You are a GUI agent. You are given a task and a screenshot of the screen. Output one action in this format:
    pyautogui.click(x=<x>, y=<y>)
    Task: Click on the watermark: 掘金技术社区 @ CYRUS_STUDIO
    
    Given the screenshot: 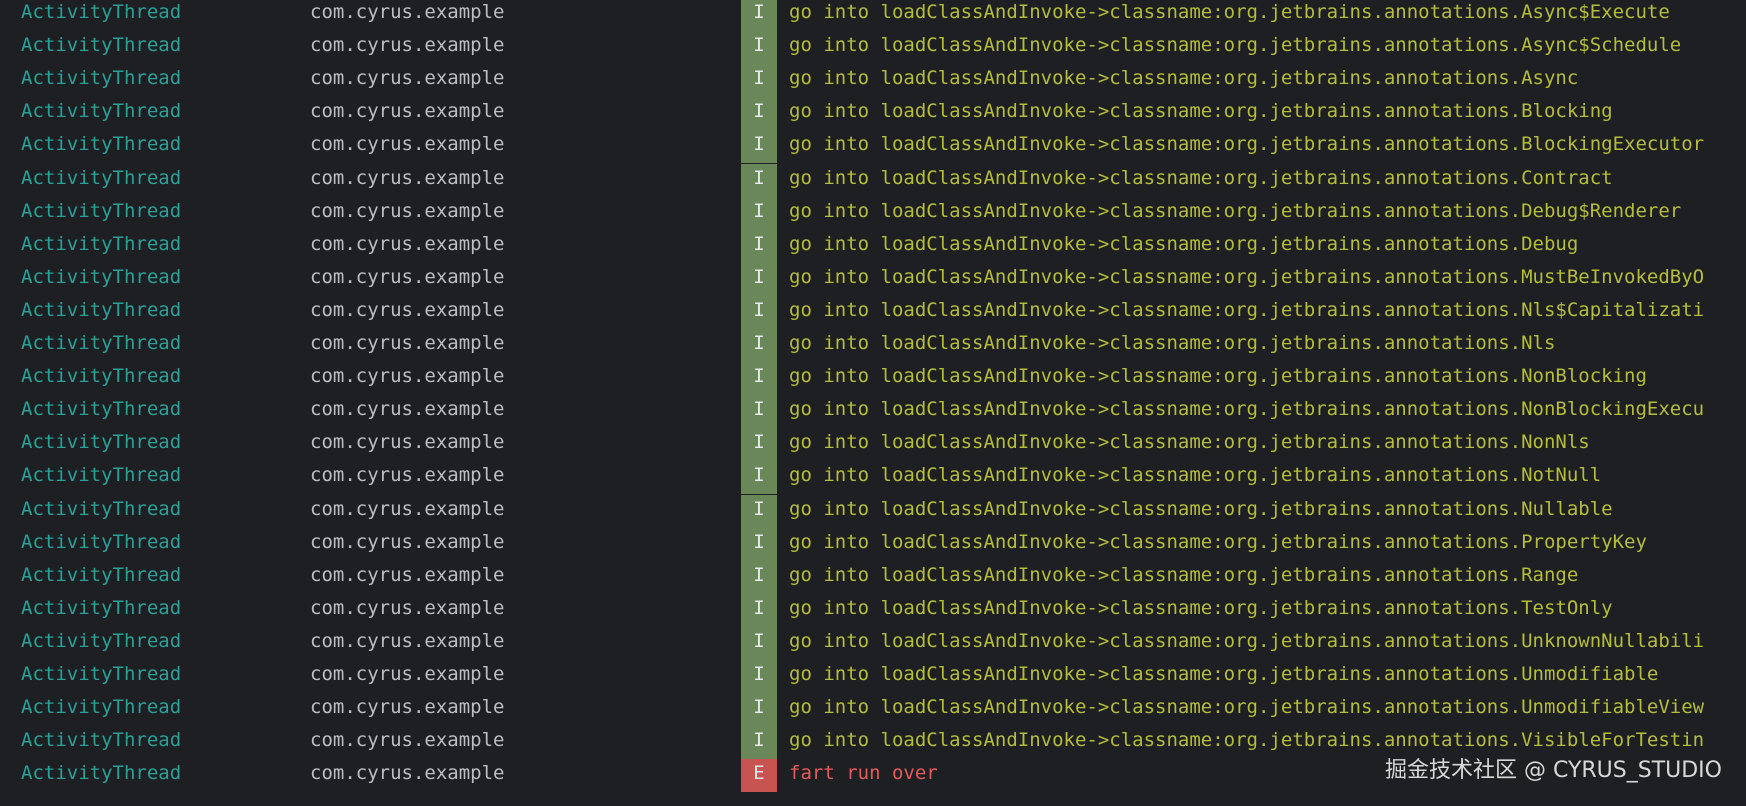 What is the action you would take?
    pyautogui.click(x=1553, y=770)
    